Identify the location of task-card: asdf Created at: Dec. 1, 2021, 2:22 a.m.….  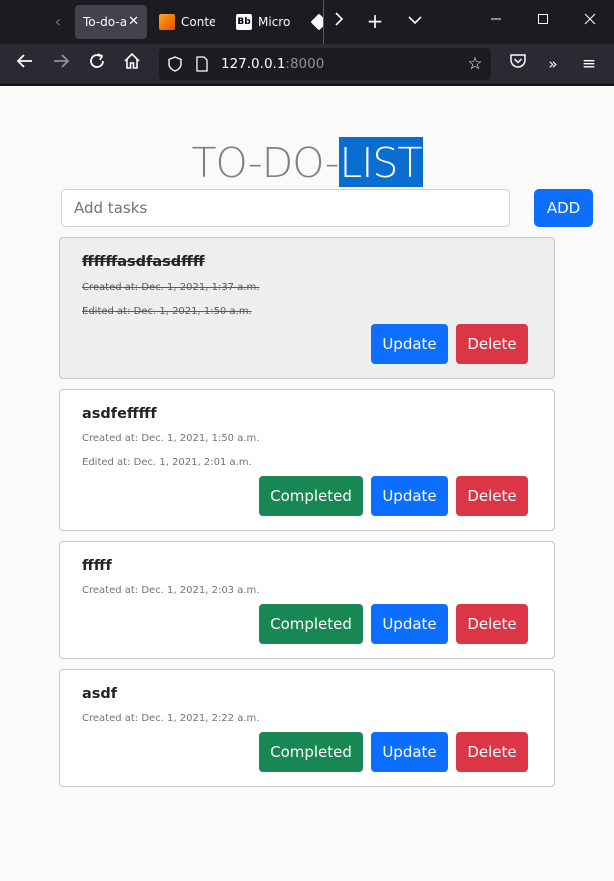
(307, 728).